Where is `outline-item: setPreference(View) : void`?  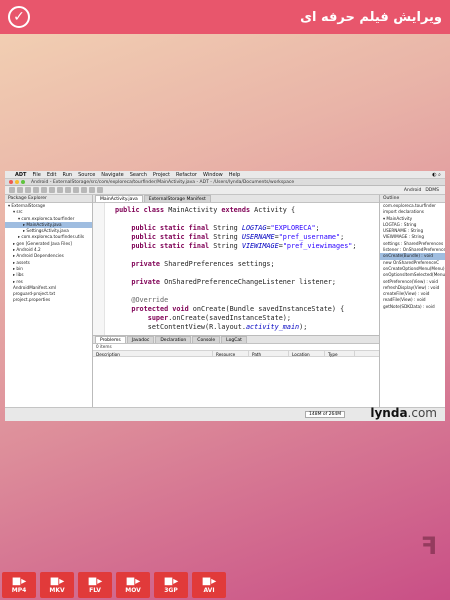
outline-item: setPreference(View) : void is located at coordinates (412, 282).